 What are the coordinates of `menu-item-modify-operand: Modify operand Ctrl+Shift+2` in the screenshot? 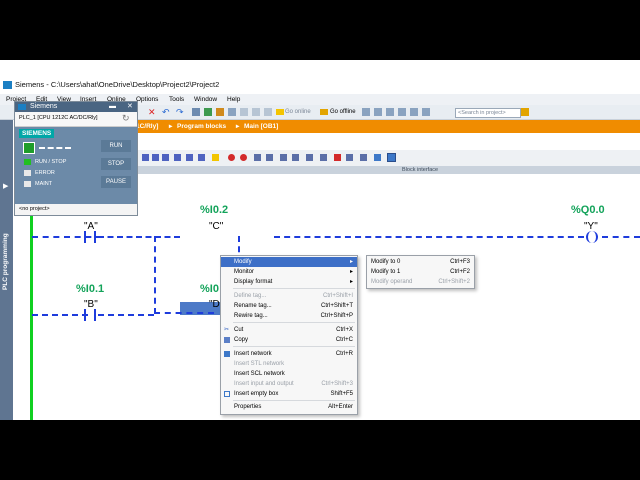 It's located at (420, 282).